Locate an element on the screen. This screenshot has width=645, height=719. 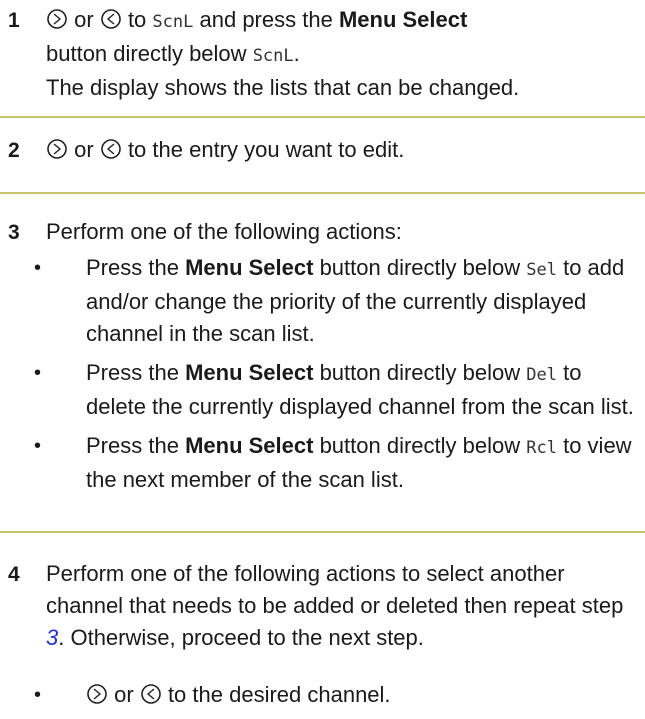
step-link: 3 is located at coordinates (52, 637).